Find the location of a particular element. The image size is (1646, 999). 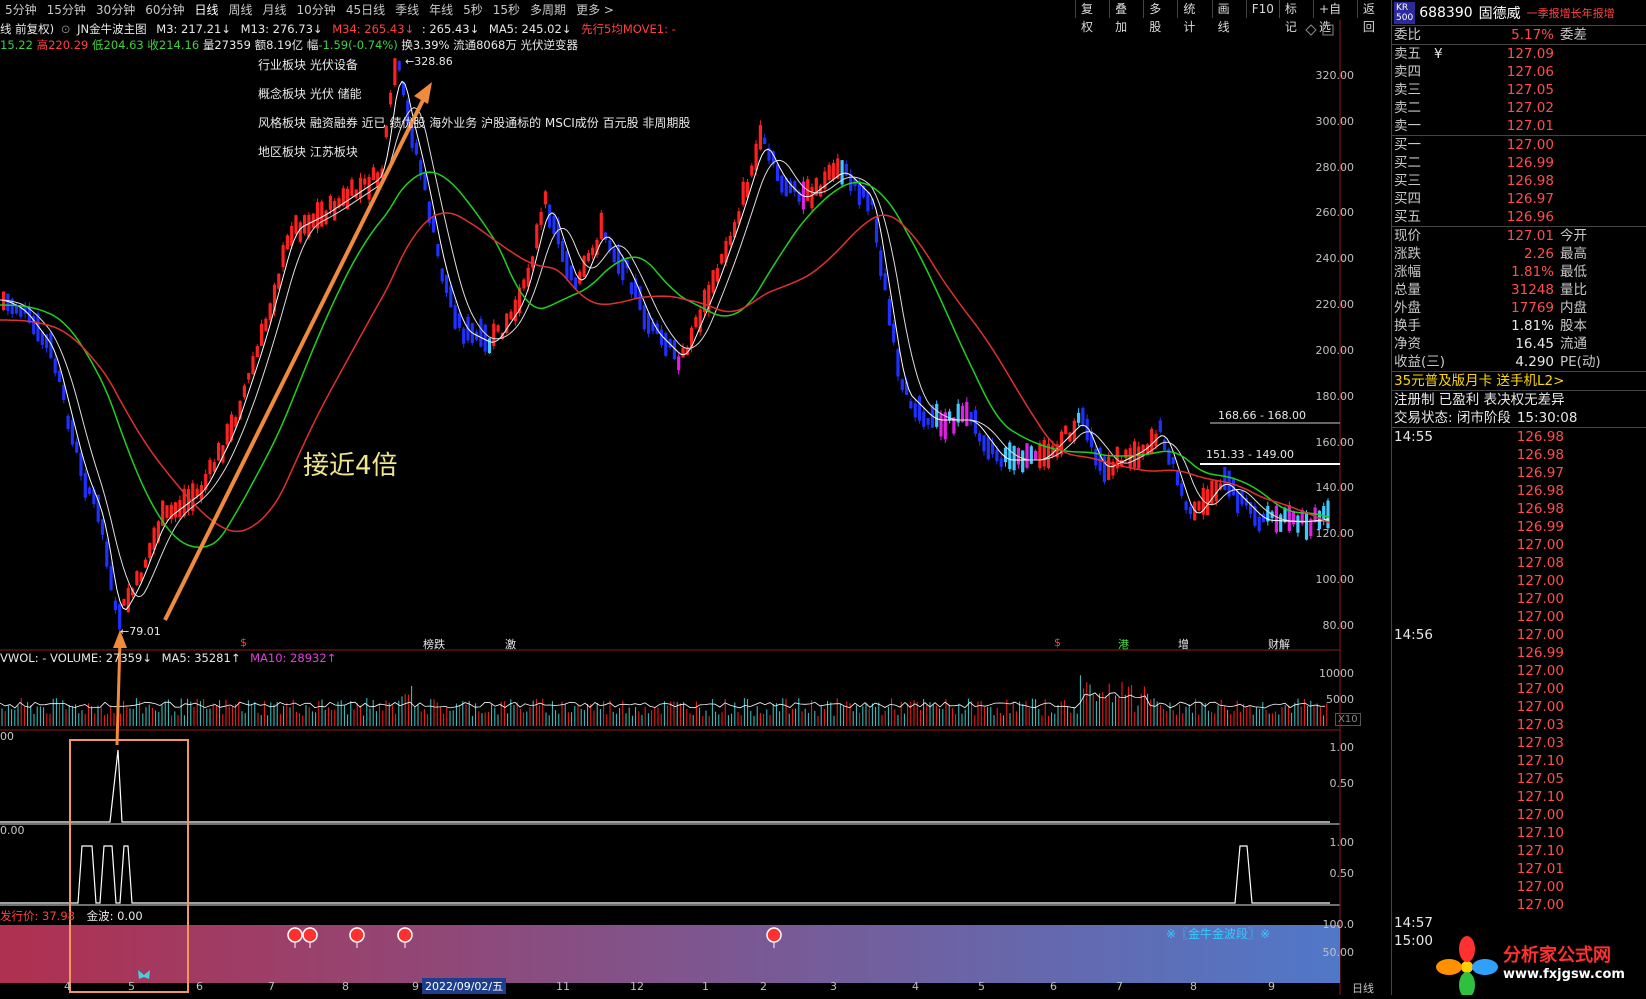

y-tick: 0.50 is located at coordinates (1342, 873).